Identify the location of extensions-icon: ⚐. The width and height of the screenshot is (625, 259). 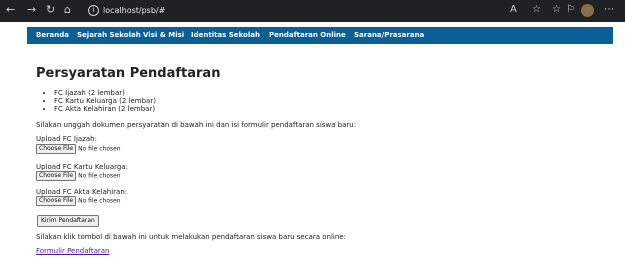
(570, 10).